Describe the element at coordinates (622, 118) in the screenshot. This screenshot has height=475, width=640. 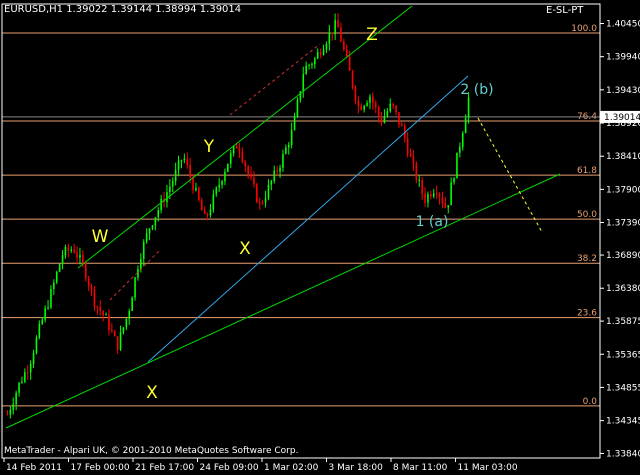
I see `current-price-label: 1.39014` at that location.